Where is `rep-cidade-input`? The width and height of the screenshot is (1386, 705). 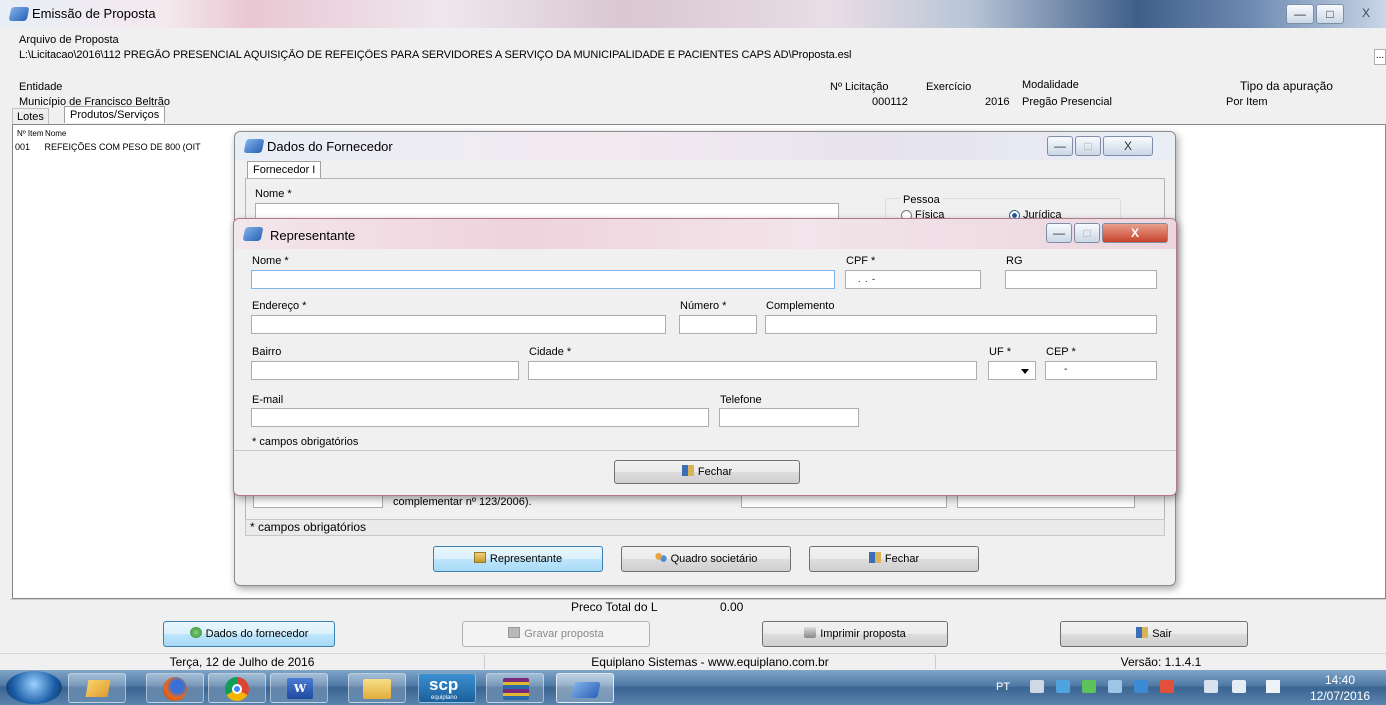 rep-cidade-input is located at coordinates (752, 370).